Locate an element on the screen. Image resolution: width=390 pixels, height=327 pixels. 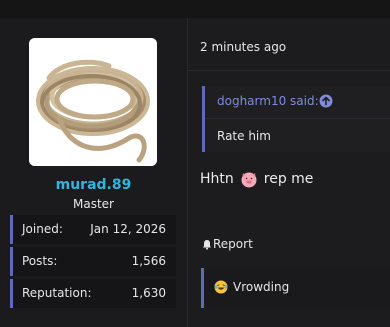
quote-author: dogharm10 said: is located at coordinates (268, 101).